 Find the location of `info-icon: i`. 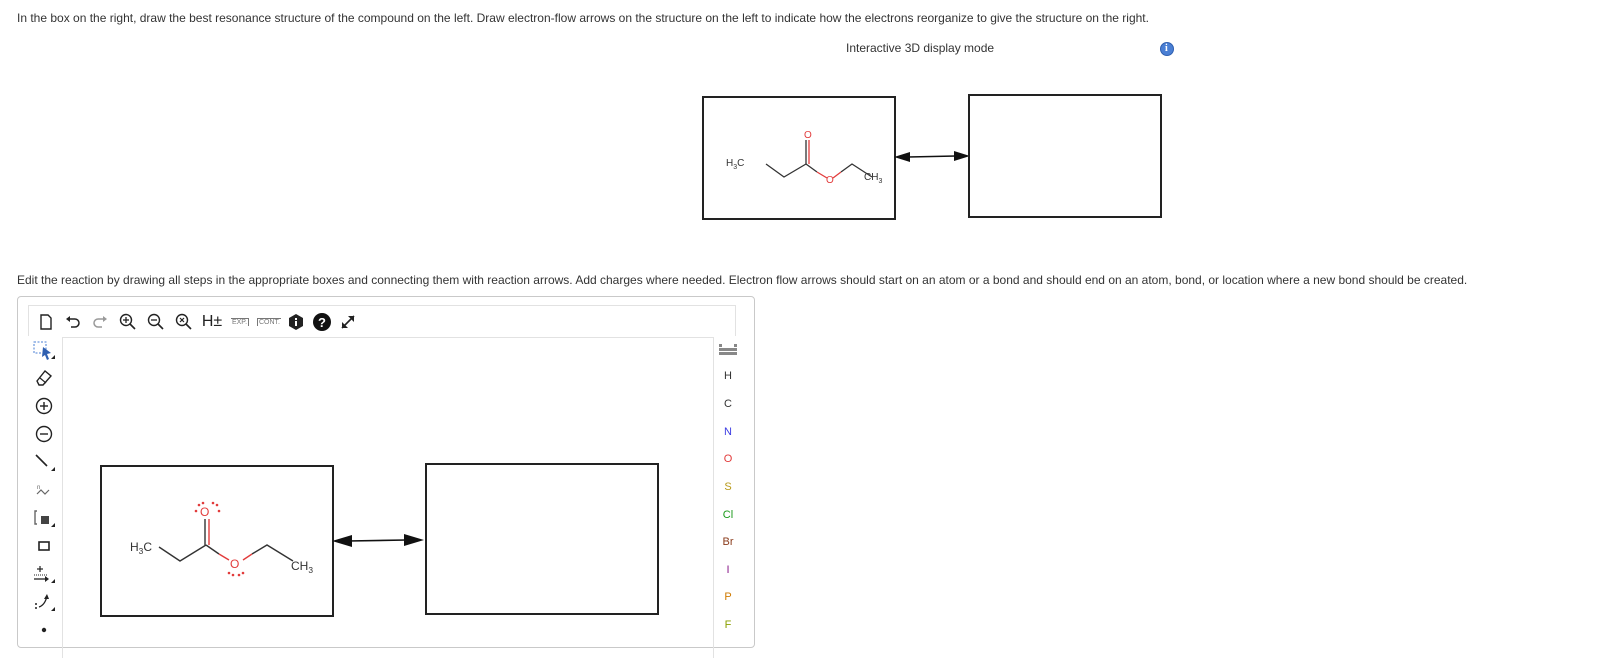

info-icon: i is located at coordinates (1167, 49).